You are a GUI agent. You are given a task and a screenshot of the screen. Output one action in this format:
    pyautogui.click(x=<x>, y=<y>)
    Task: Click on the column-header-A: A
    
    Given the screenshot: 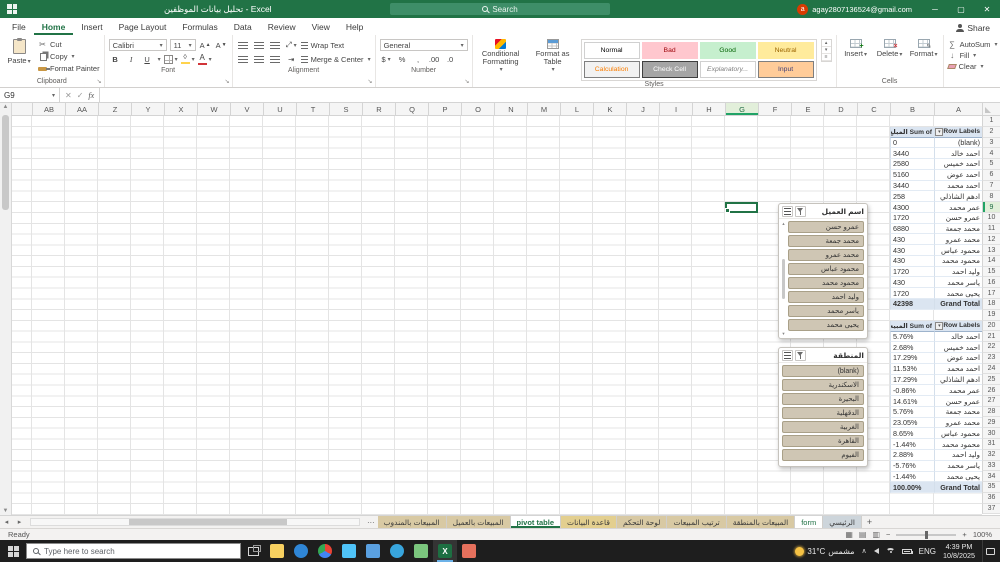 What is the action you would take?
    pyautogui.click(x=958, y=109)
    